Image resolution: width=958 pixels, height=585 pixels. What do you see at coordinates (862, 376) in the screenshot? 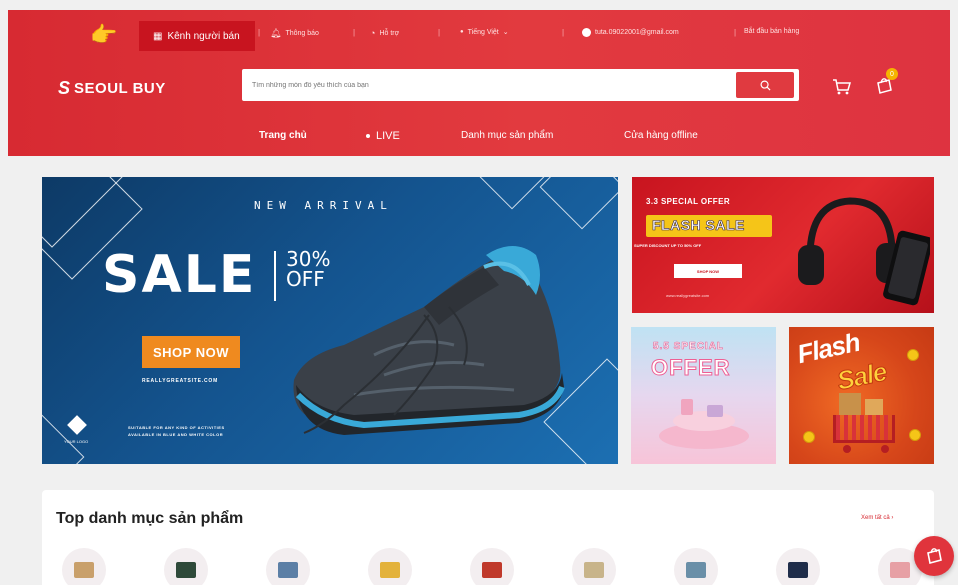
I see `sale-word: Sale` at bounding box center [862, 376].